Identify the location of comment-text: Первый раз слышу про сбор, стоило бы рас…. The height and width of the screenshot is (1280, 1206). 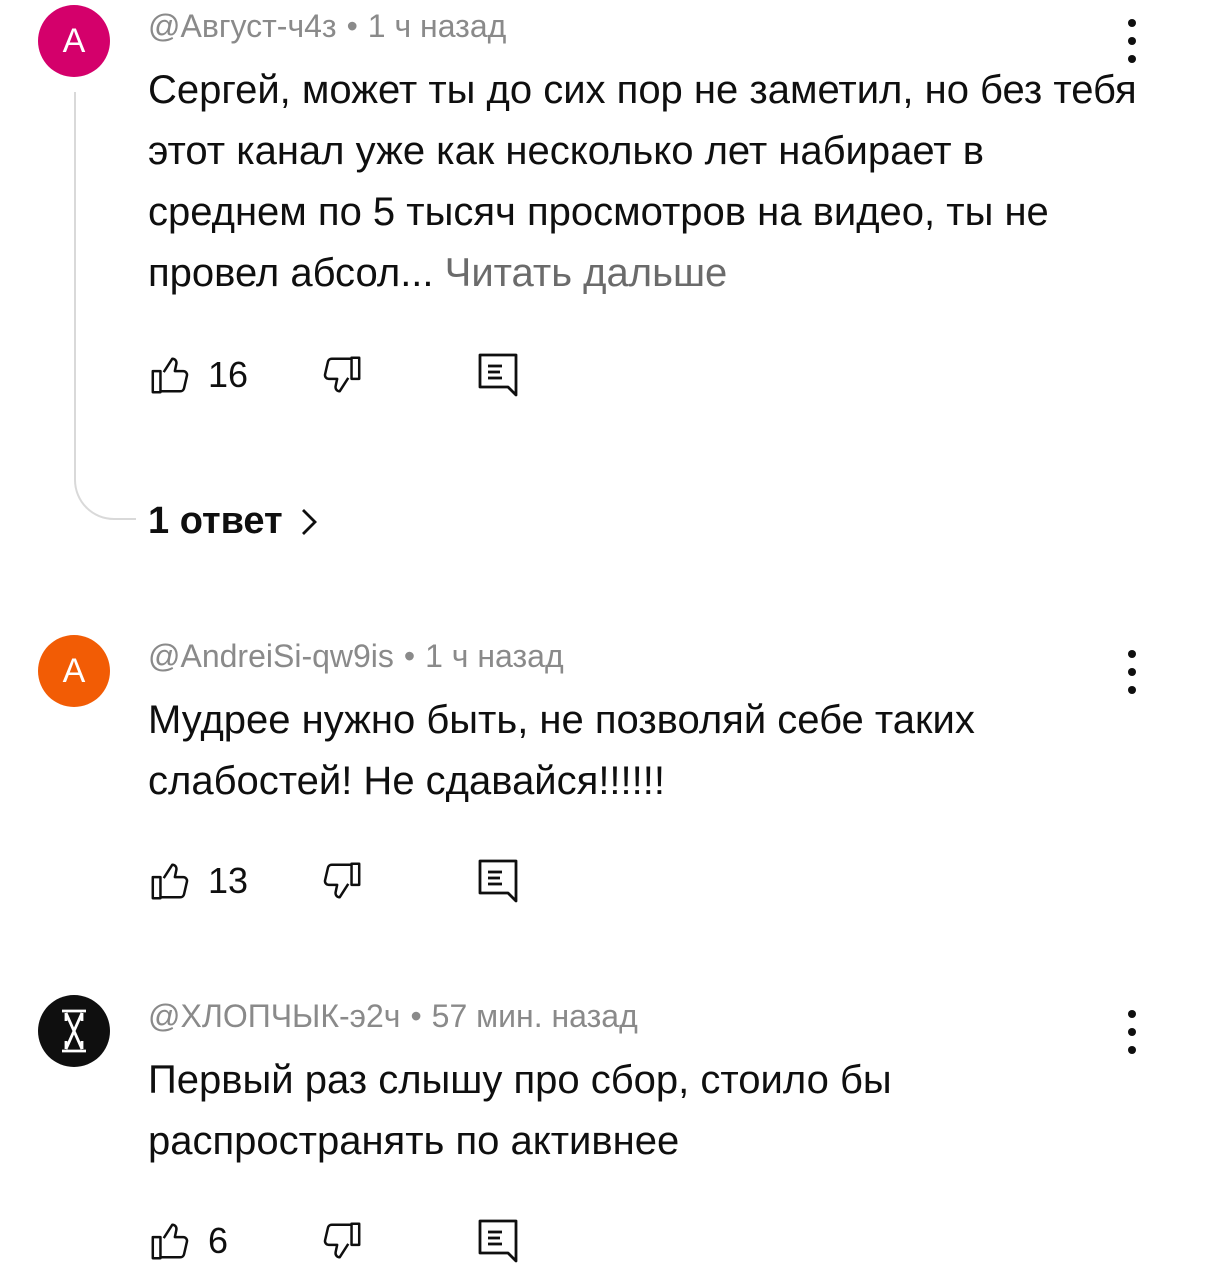
(643, 1111).